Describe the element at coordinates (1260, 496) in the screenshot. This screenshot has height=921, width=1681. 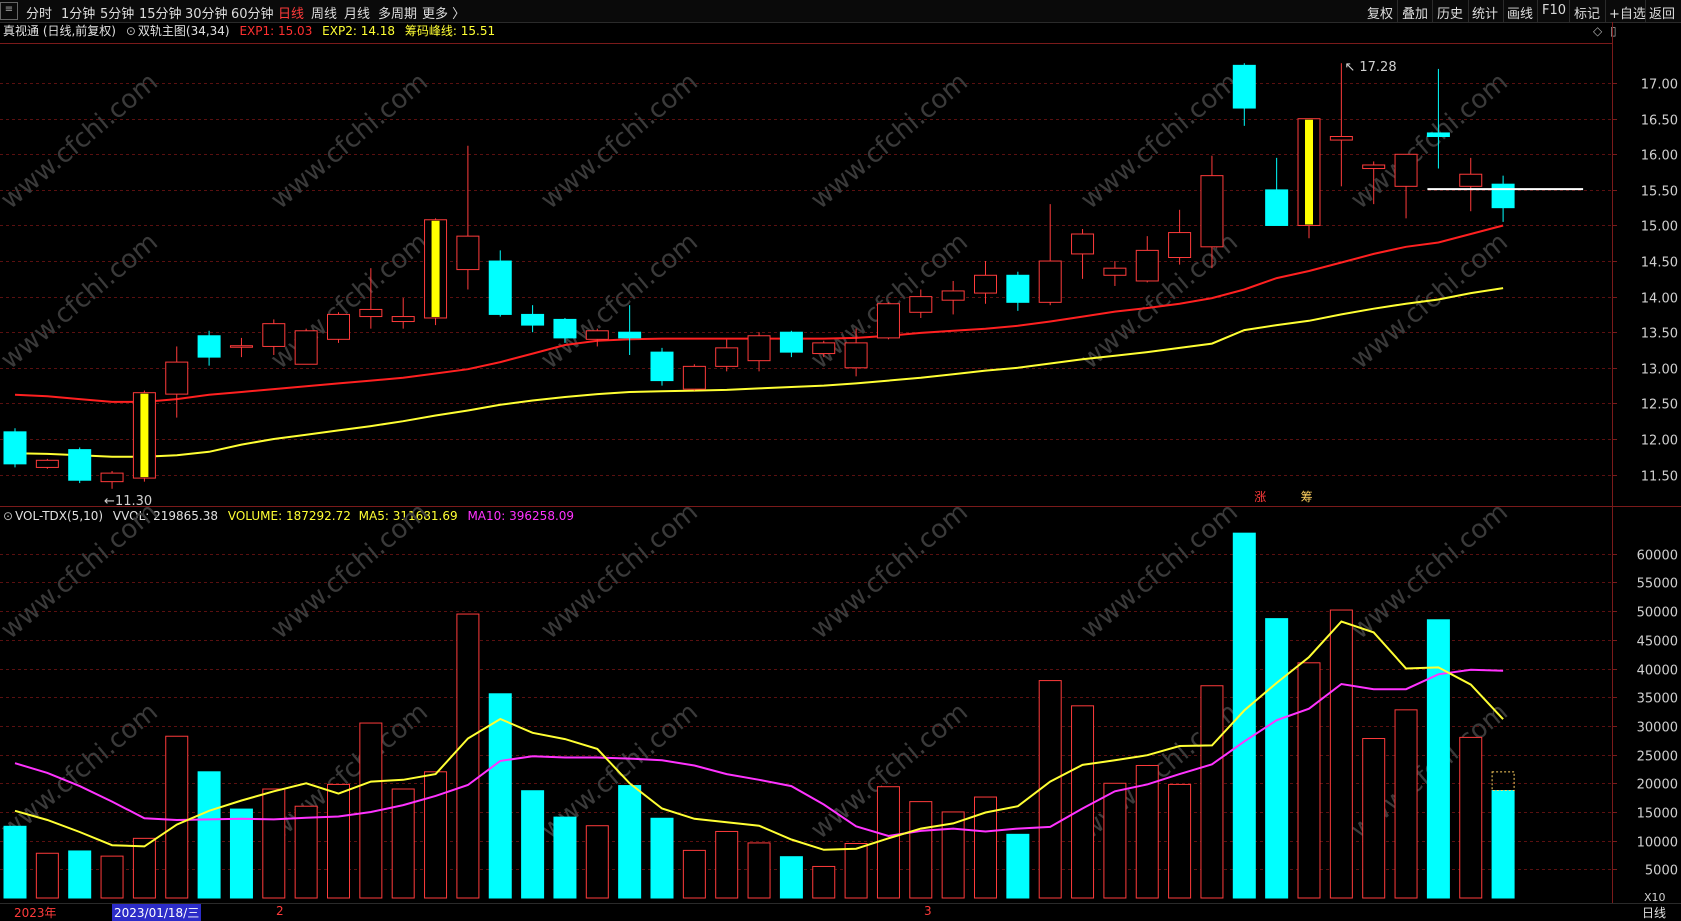
I see `up-marker: 涨` at that location.